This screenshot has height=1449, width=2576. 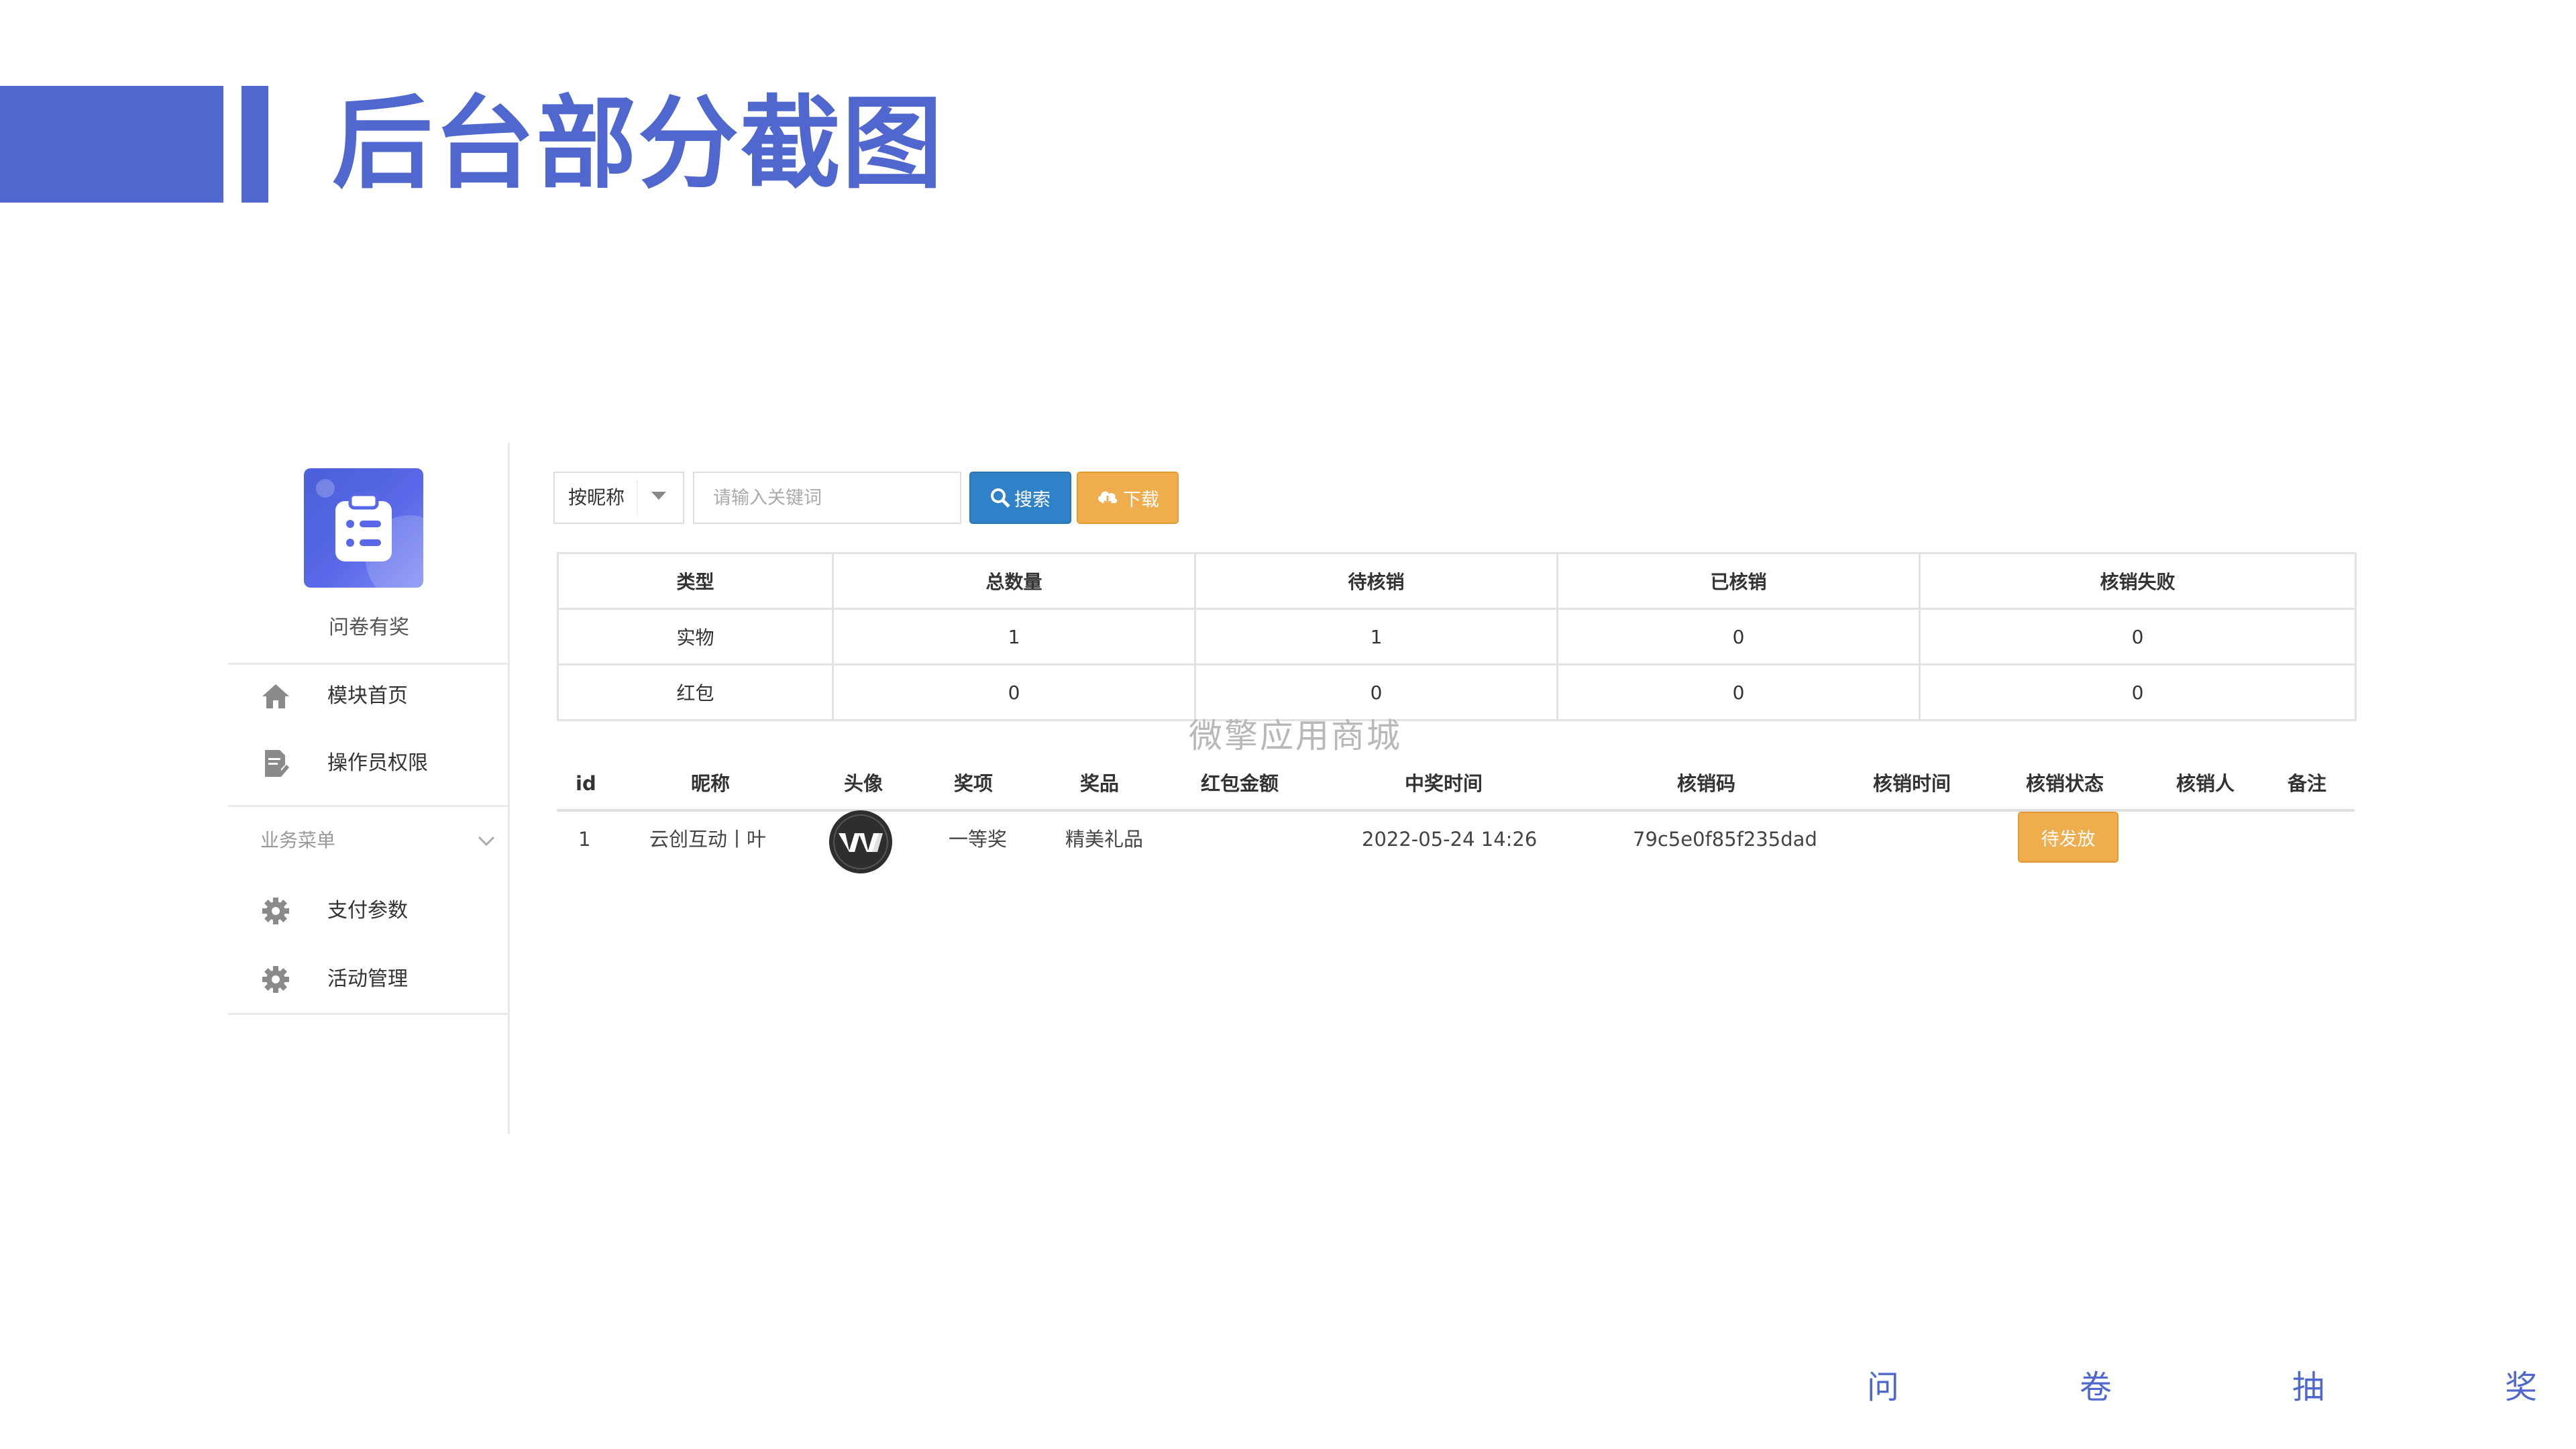 I want to click on watermark: 微擎应用商城, so click(x=1295, y=735).